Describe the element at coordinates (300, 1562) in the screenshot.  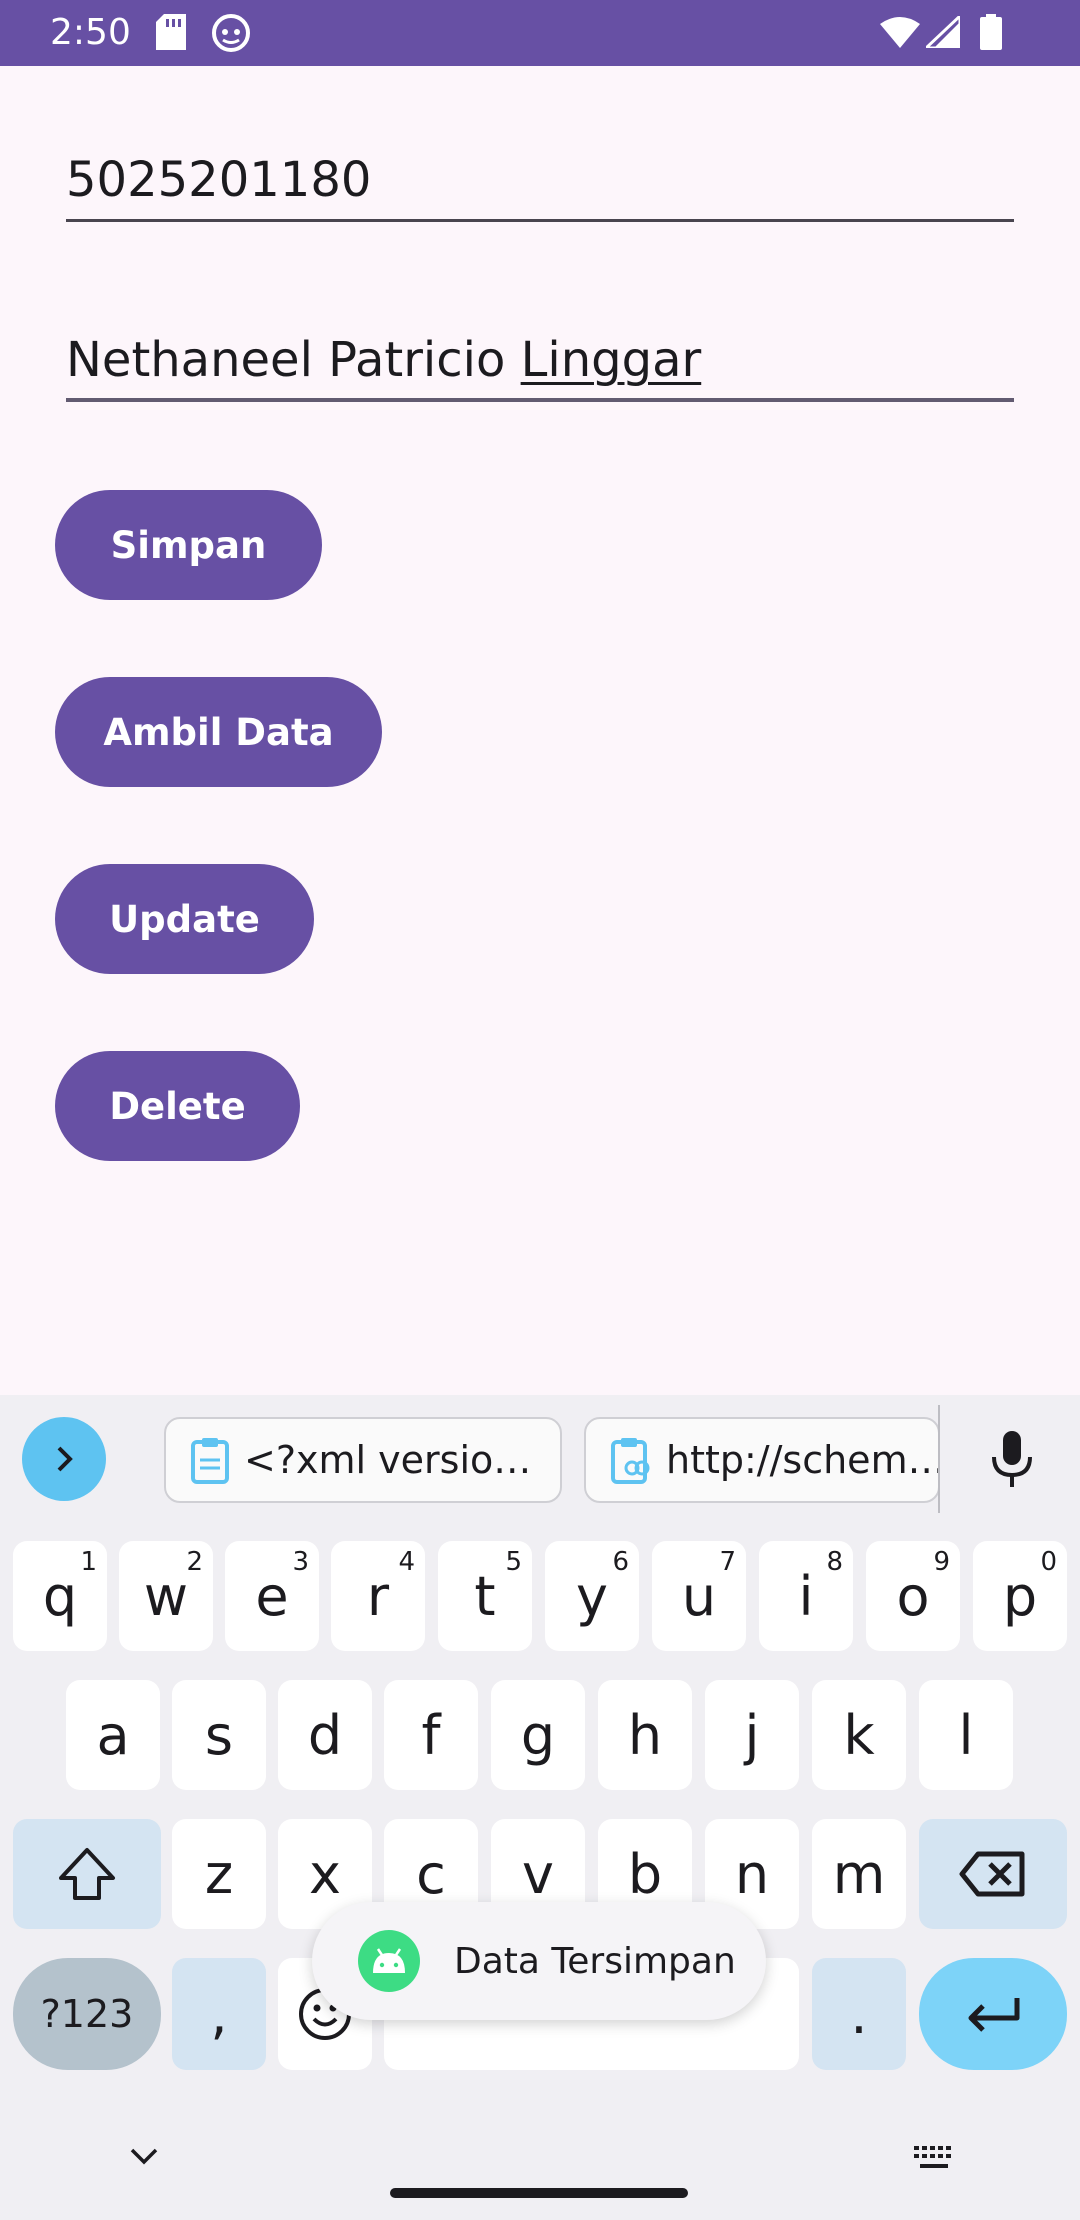
I see `key-hint: 3` at that location.